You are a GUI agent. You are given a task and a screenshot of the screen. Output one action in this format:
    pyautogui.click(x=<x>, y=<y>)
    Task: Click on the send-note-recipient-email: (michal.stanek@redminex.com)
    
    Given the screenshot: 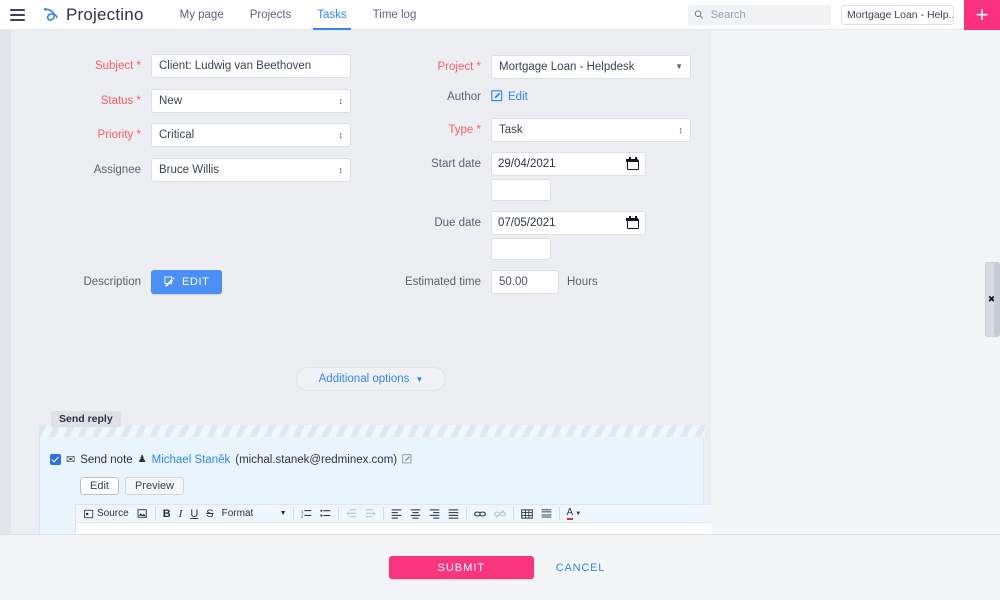 What is the action you would take?
    pyautogui.click(x=316, y=459)
    